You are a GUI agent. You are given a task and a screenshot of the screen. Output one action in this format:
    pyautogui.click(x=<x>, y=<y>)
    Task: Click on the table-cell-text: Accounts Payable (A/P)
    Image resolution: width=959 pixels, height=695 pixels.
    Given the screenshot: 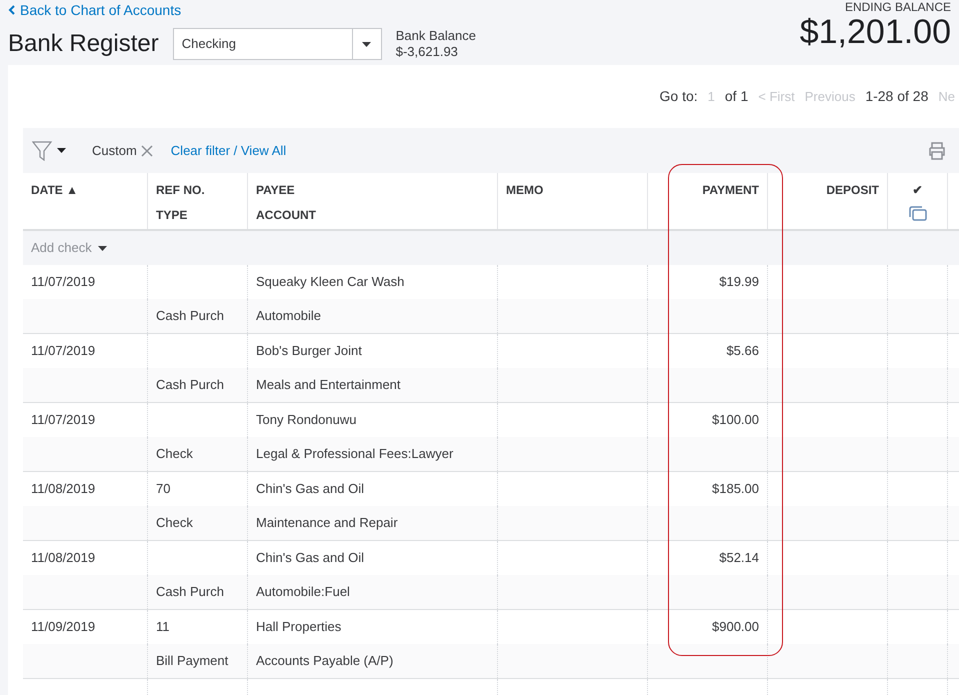 What is the action you would take?
    pyautogui.click(x=325, y=661)
    